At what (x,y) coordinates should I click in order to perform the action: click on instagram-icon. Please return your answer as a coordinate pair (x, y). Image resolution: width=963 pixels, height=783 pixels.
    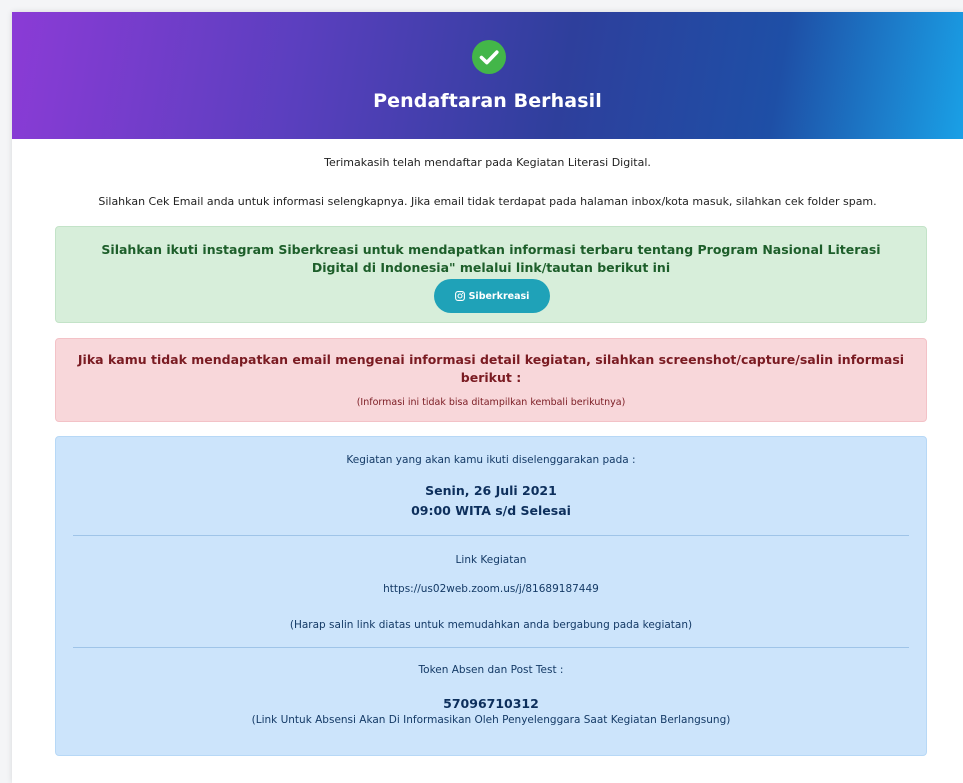
    Looking at the image, I should click on (459, 296).